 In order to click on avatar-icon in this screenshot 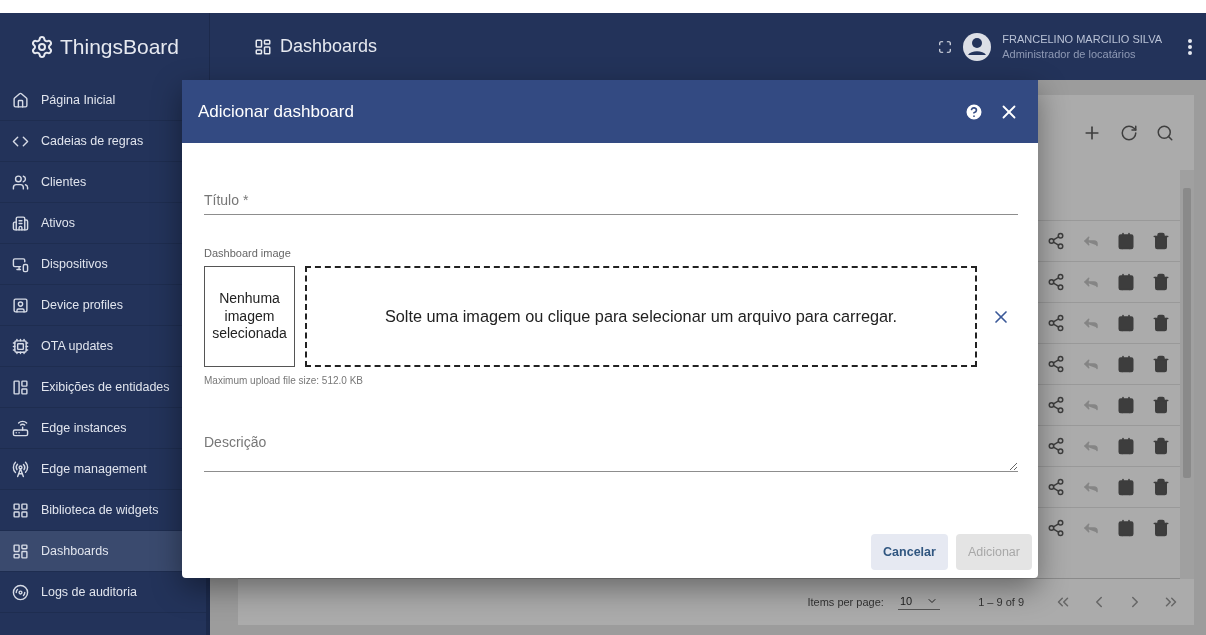, I will do `click(977, 46)`.